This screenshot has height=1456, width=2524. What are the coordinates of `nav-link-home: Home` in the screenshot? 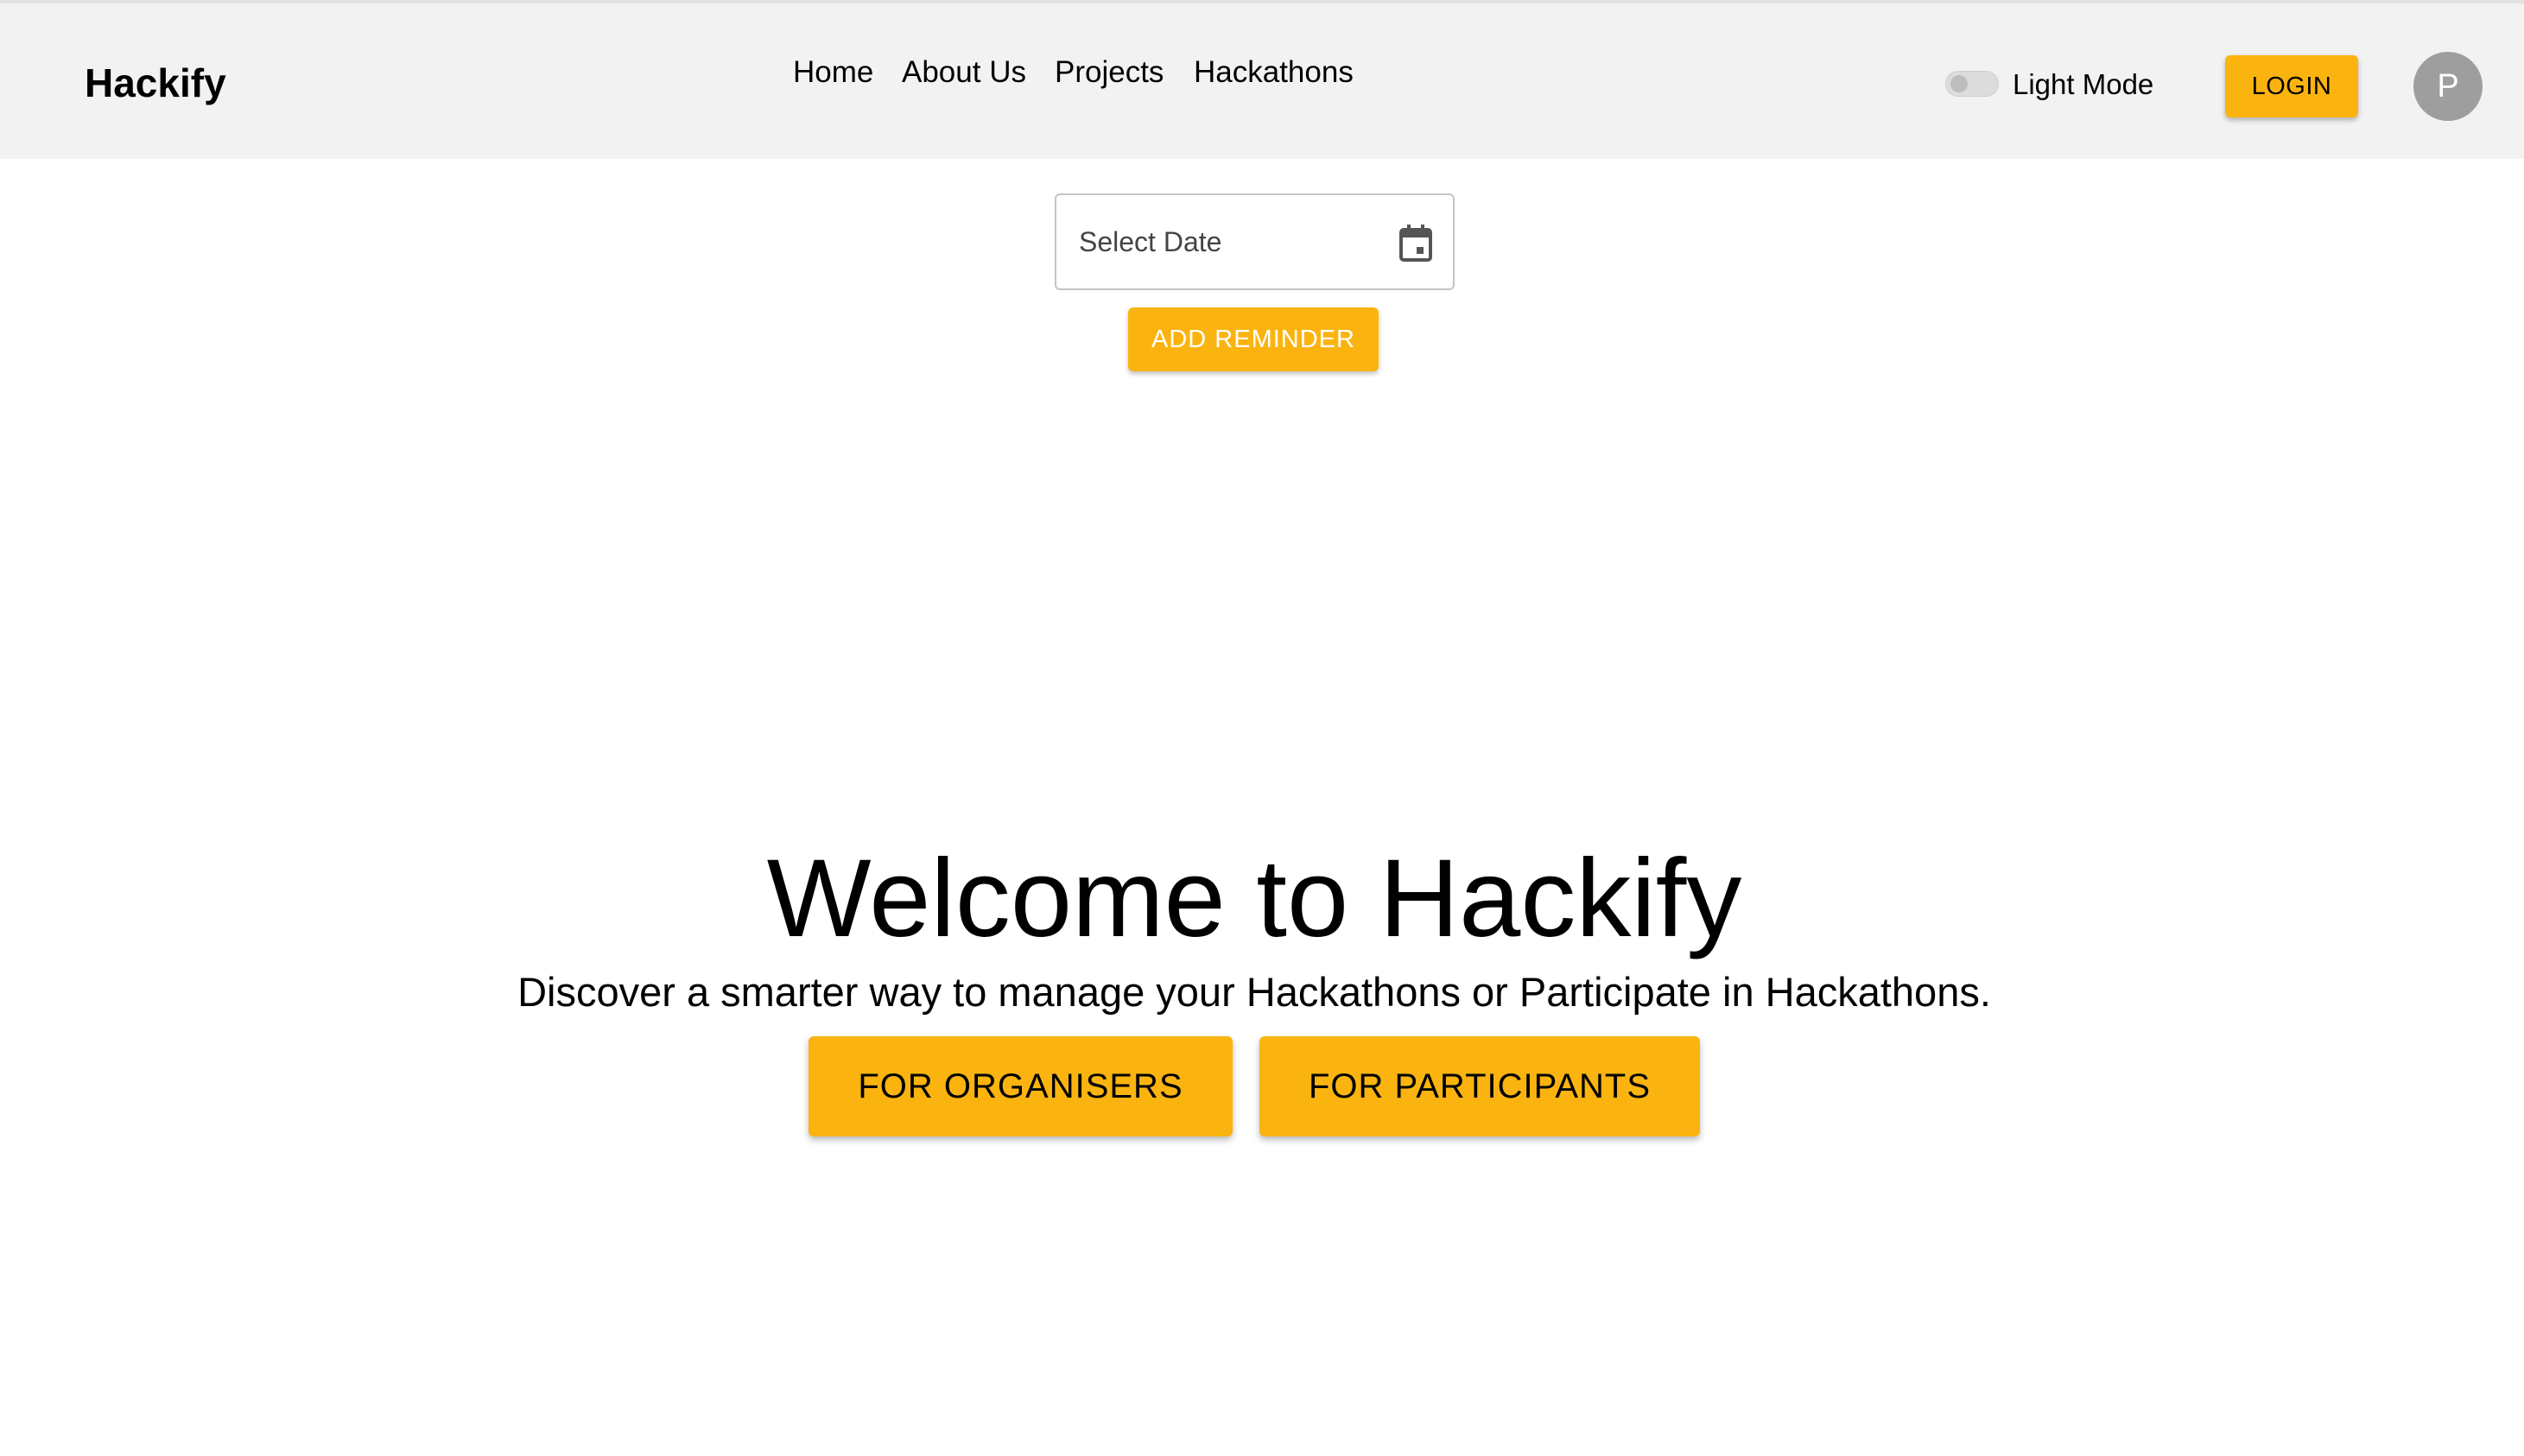 It's located at (833, 72).